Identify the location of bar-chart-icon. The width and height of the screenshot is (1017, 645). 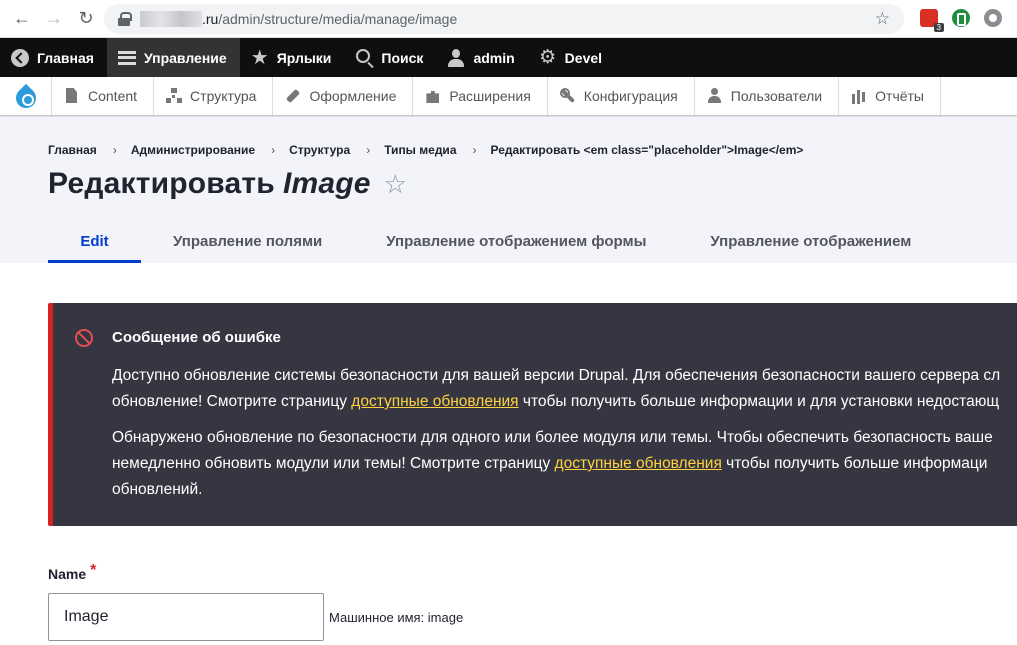
(859, 96).